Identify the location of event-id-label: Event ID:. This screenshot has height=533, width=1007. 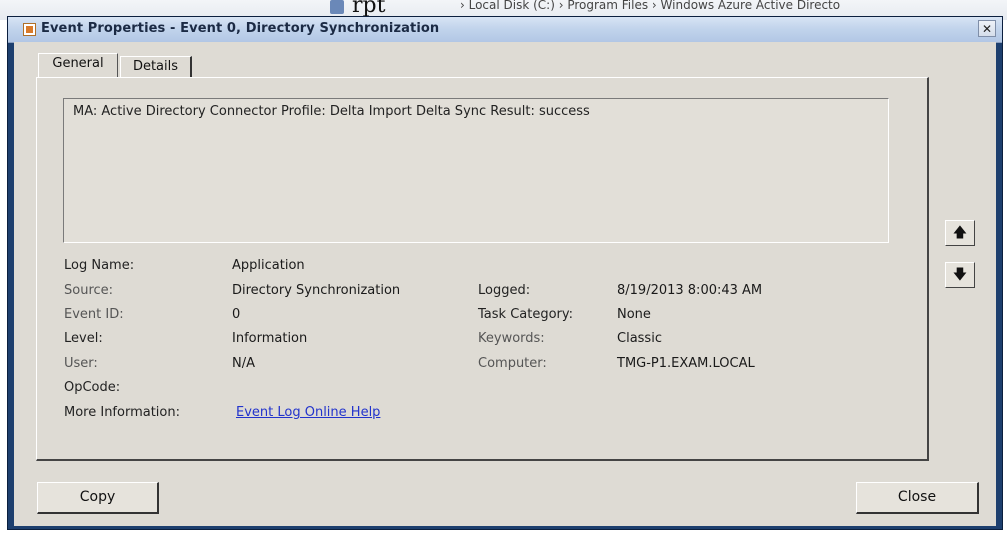
(94, 314).